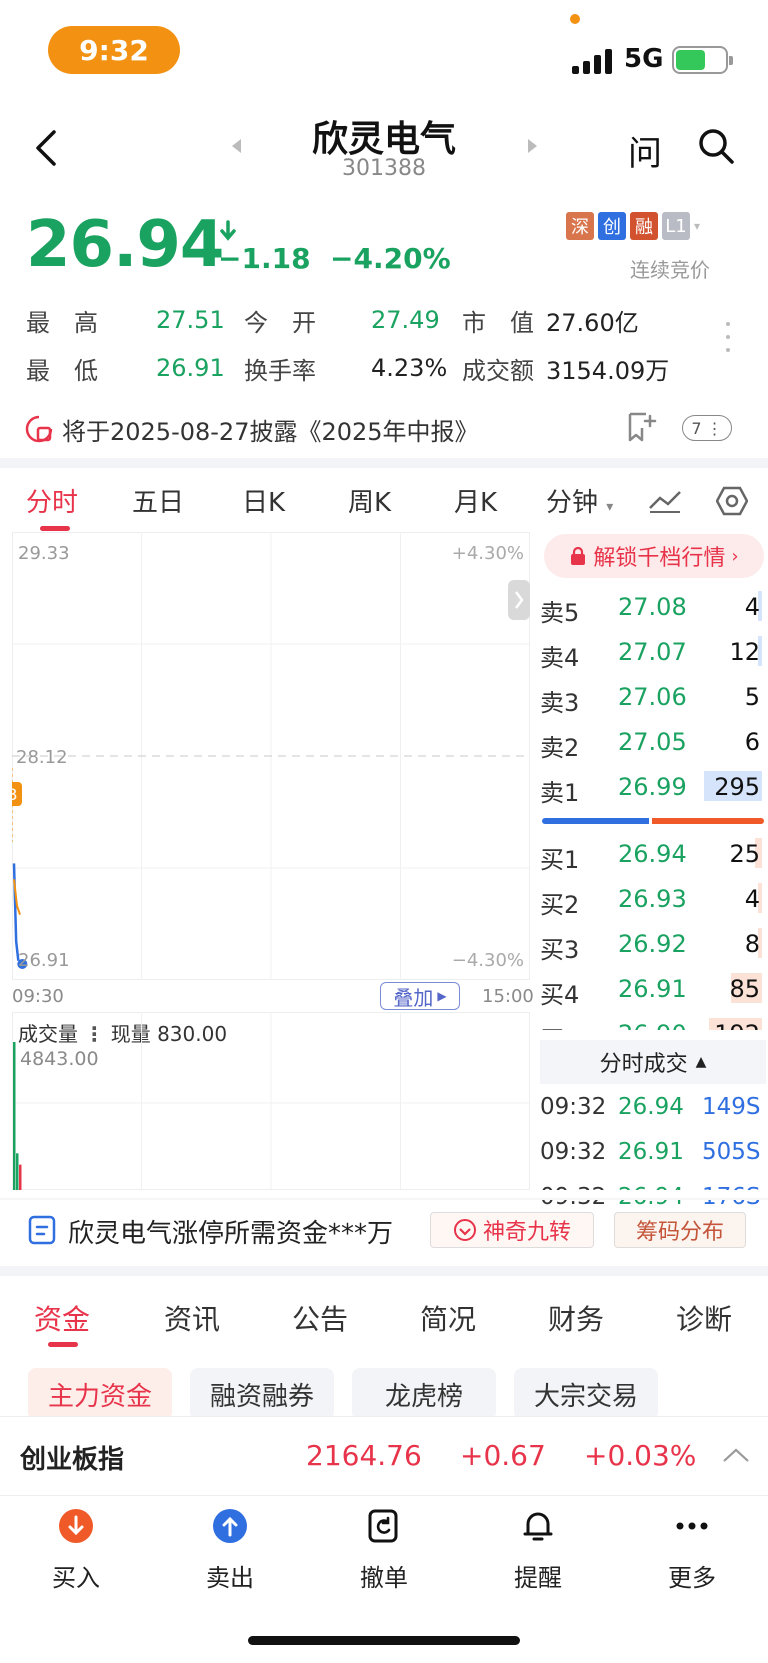 This screenshot has width=768, height=1663. What do you see at coordinates (230, 1550) in the screenshot?
I see `sell-button: 卖出` at bounding box center [230, 1550].